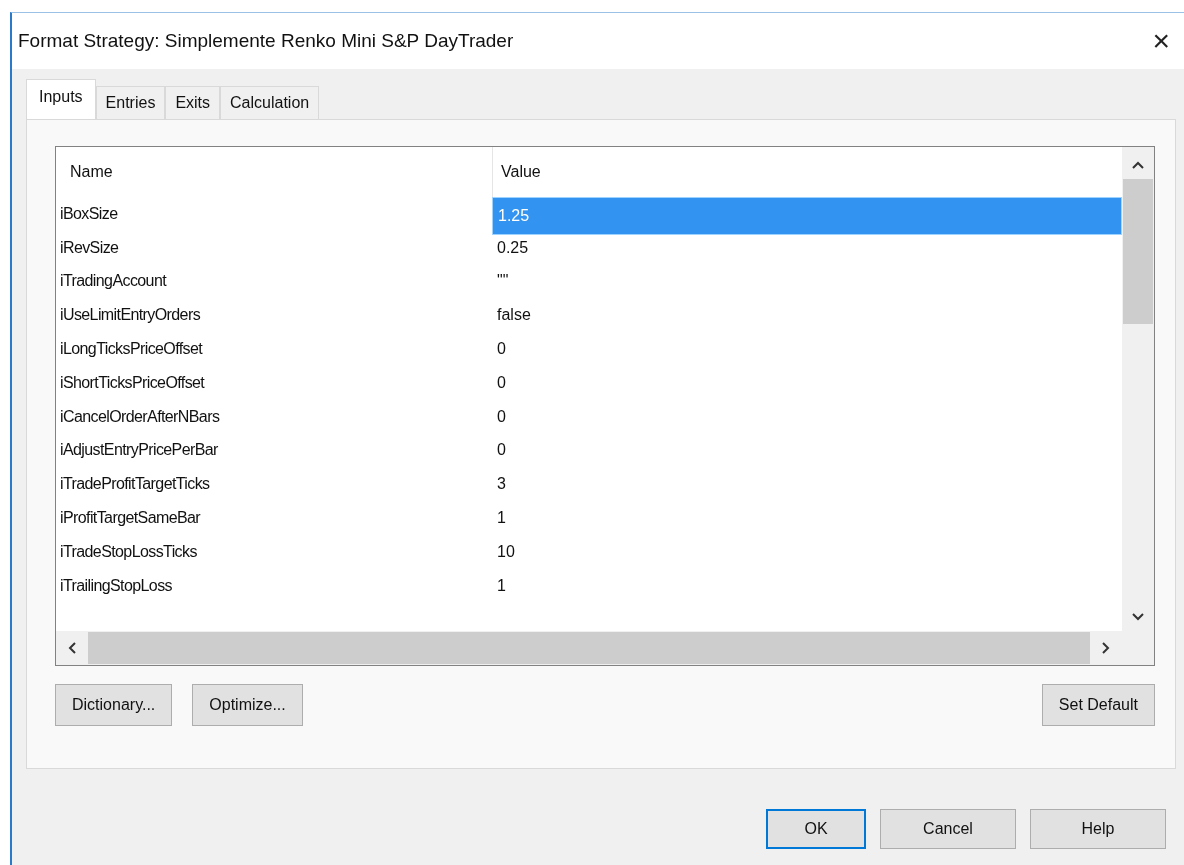 The width and height of the screenshot is (1184, 865). What do you see at coordinates (135, 484) in the screenshot?
I see `table-cell-text: iTradeProfitTargetTicks` at bounding box center [135, 484].